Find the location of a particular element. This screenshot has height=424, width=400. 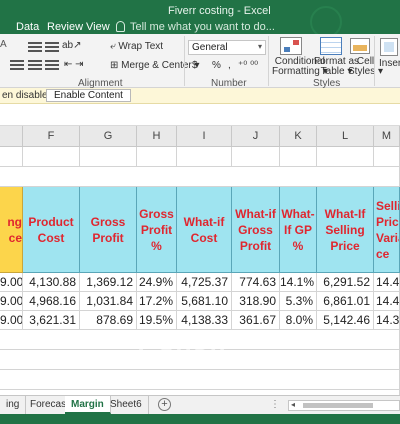

add-sheet-button: + is located at coordinates (164, 404).